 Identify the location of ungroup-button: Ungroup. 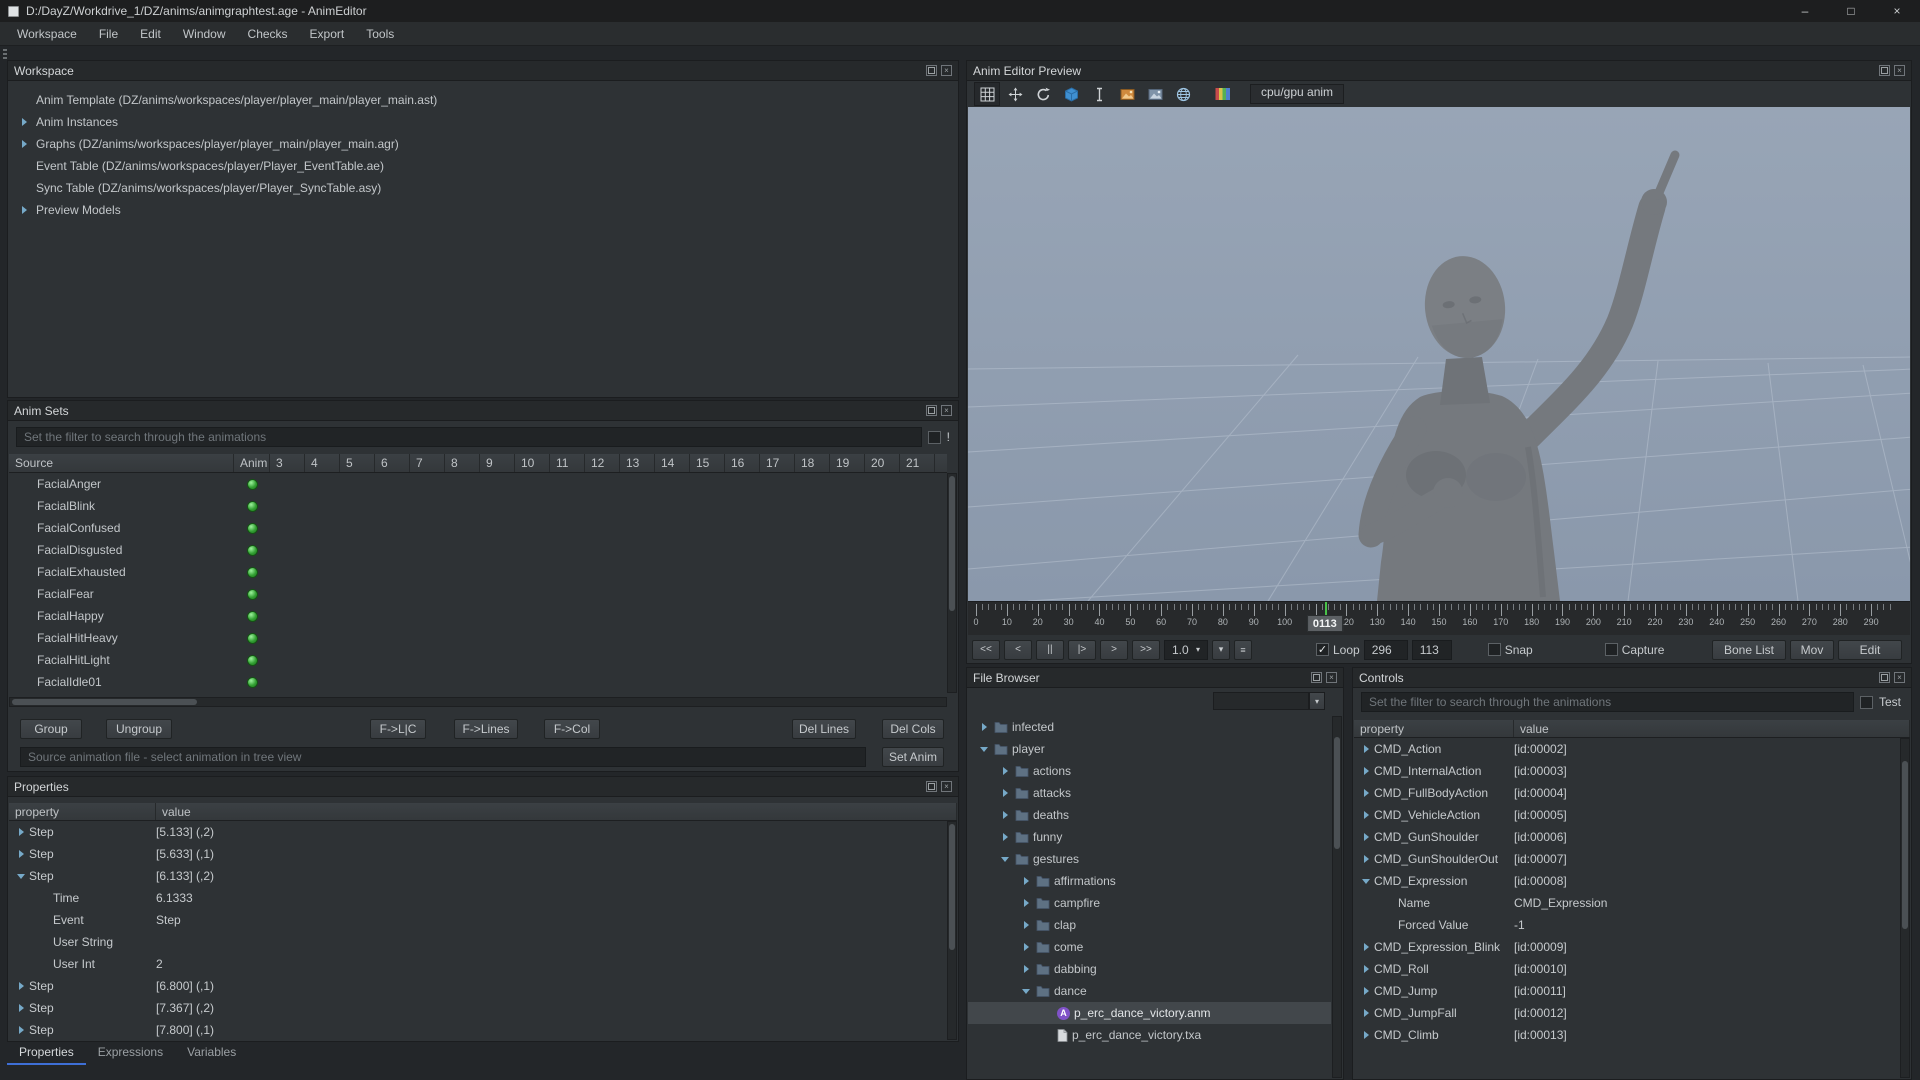
(139, 729).